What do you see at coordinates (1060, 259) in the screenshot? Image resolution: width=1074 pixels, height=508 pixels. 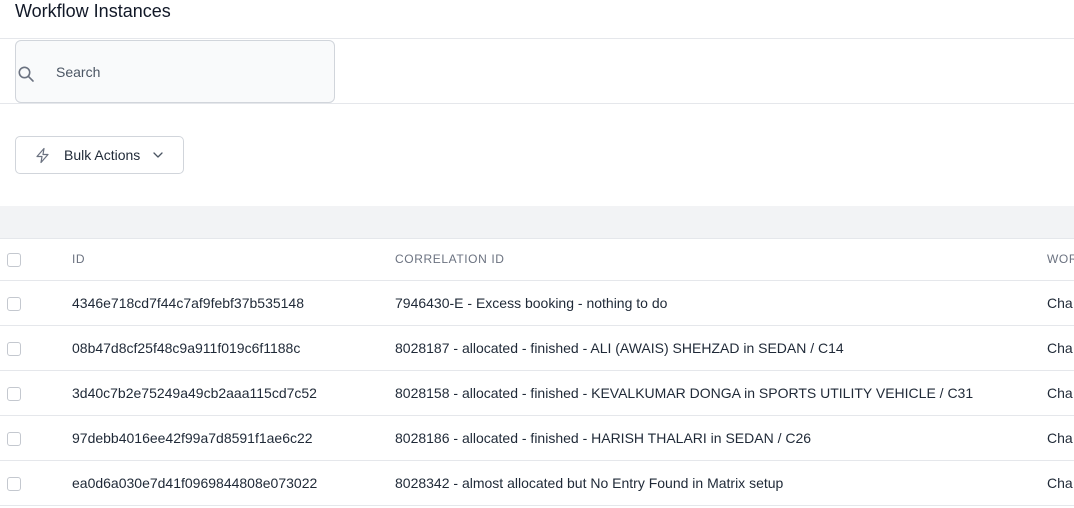 I see `column-header-workflow: WOR` at bounding box center [1060, 259].